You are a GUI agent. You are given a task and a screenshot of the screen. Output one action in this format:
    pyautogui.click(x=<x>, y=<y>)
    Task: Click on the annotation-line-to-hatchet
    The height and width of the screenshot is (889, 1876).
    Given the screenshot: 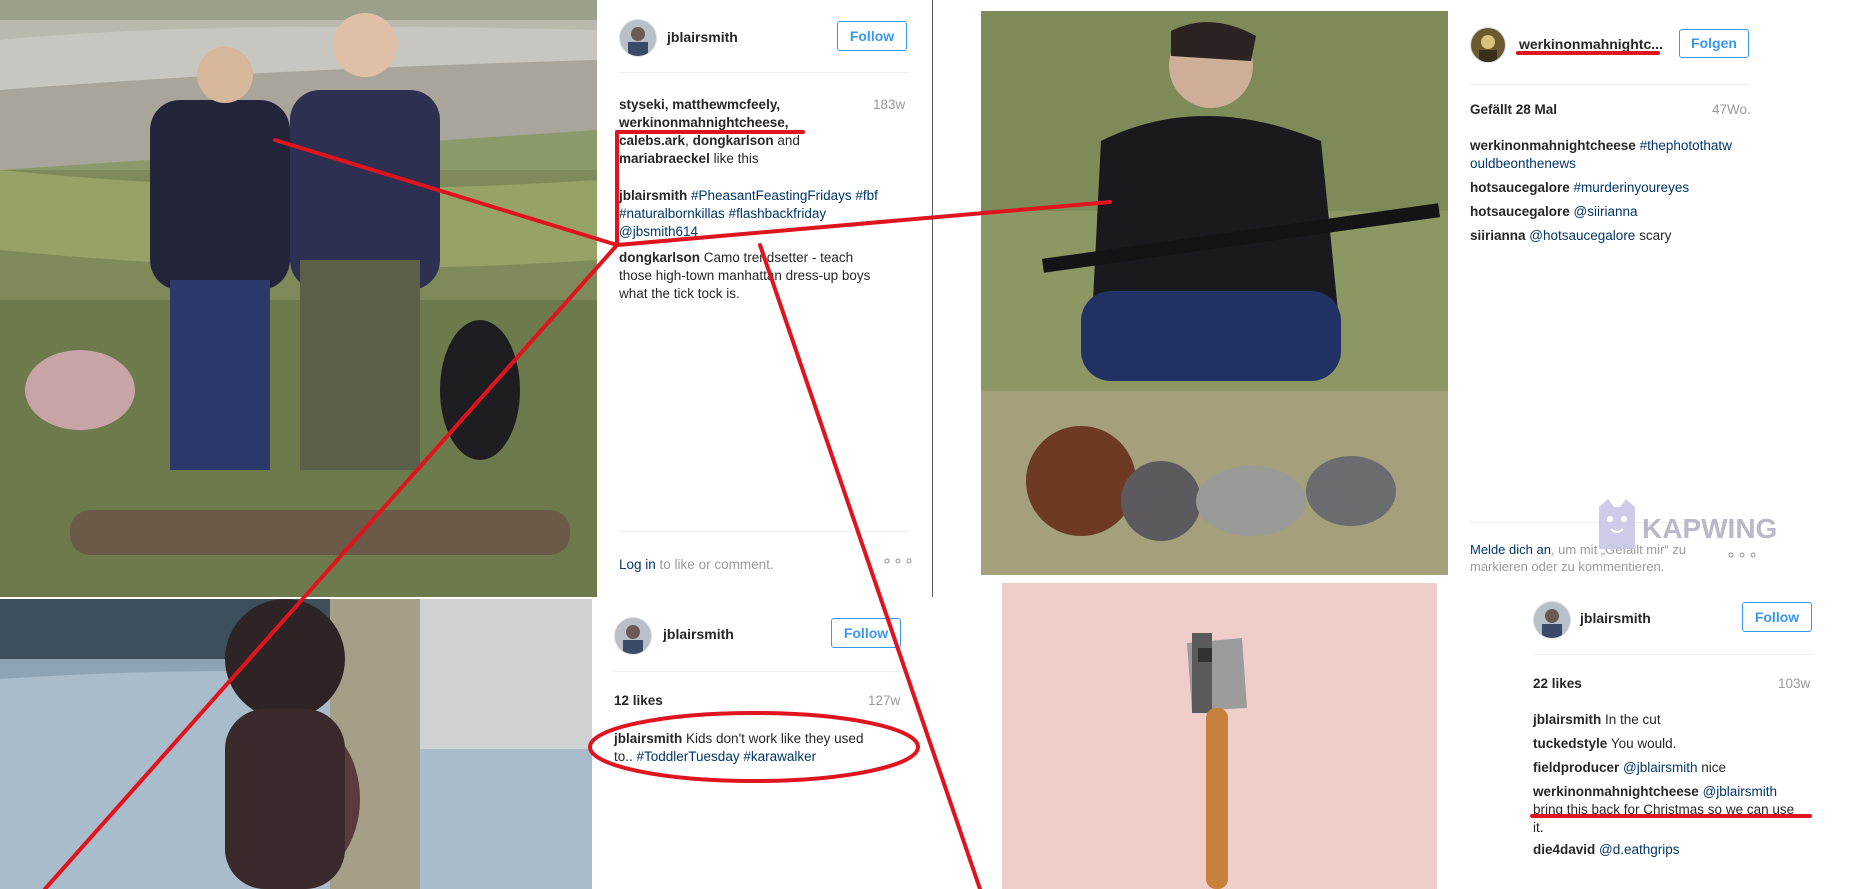 What is the action you would take?
    pyautogui.click(x=870, y=566)
    